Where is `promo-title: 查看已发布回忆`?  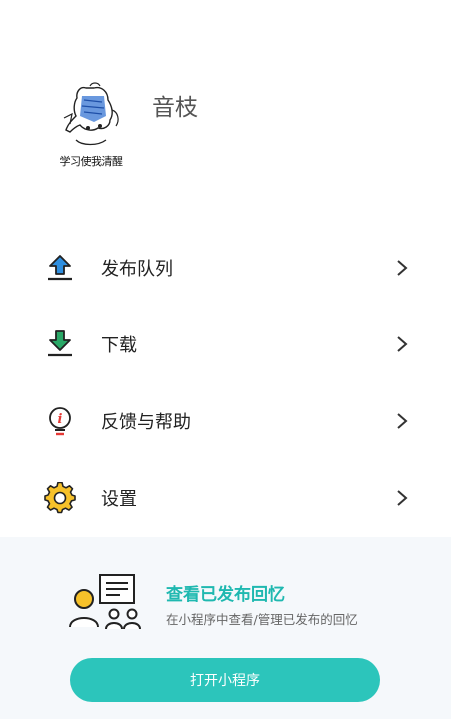
promo-title: 查看已发布回忆 is located at coordinates (225, 595).